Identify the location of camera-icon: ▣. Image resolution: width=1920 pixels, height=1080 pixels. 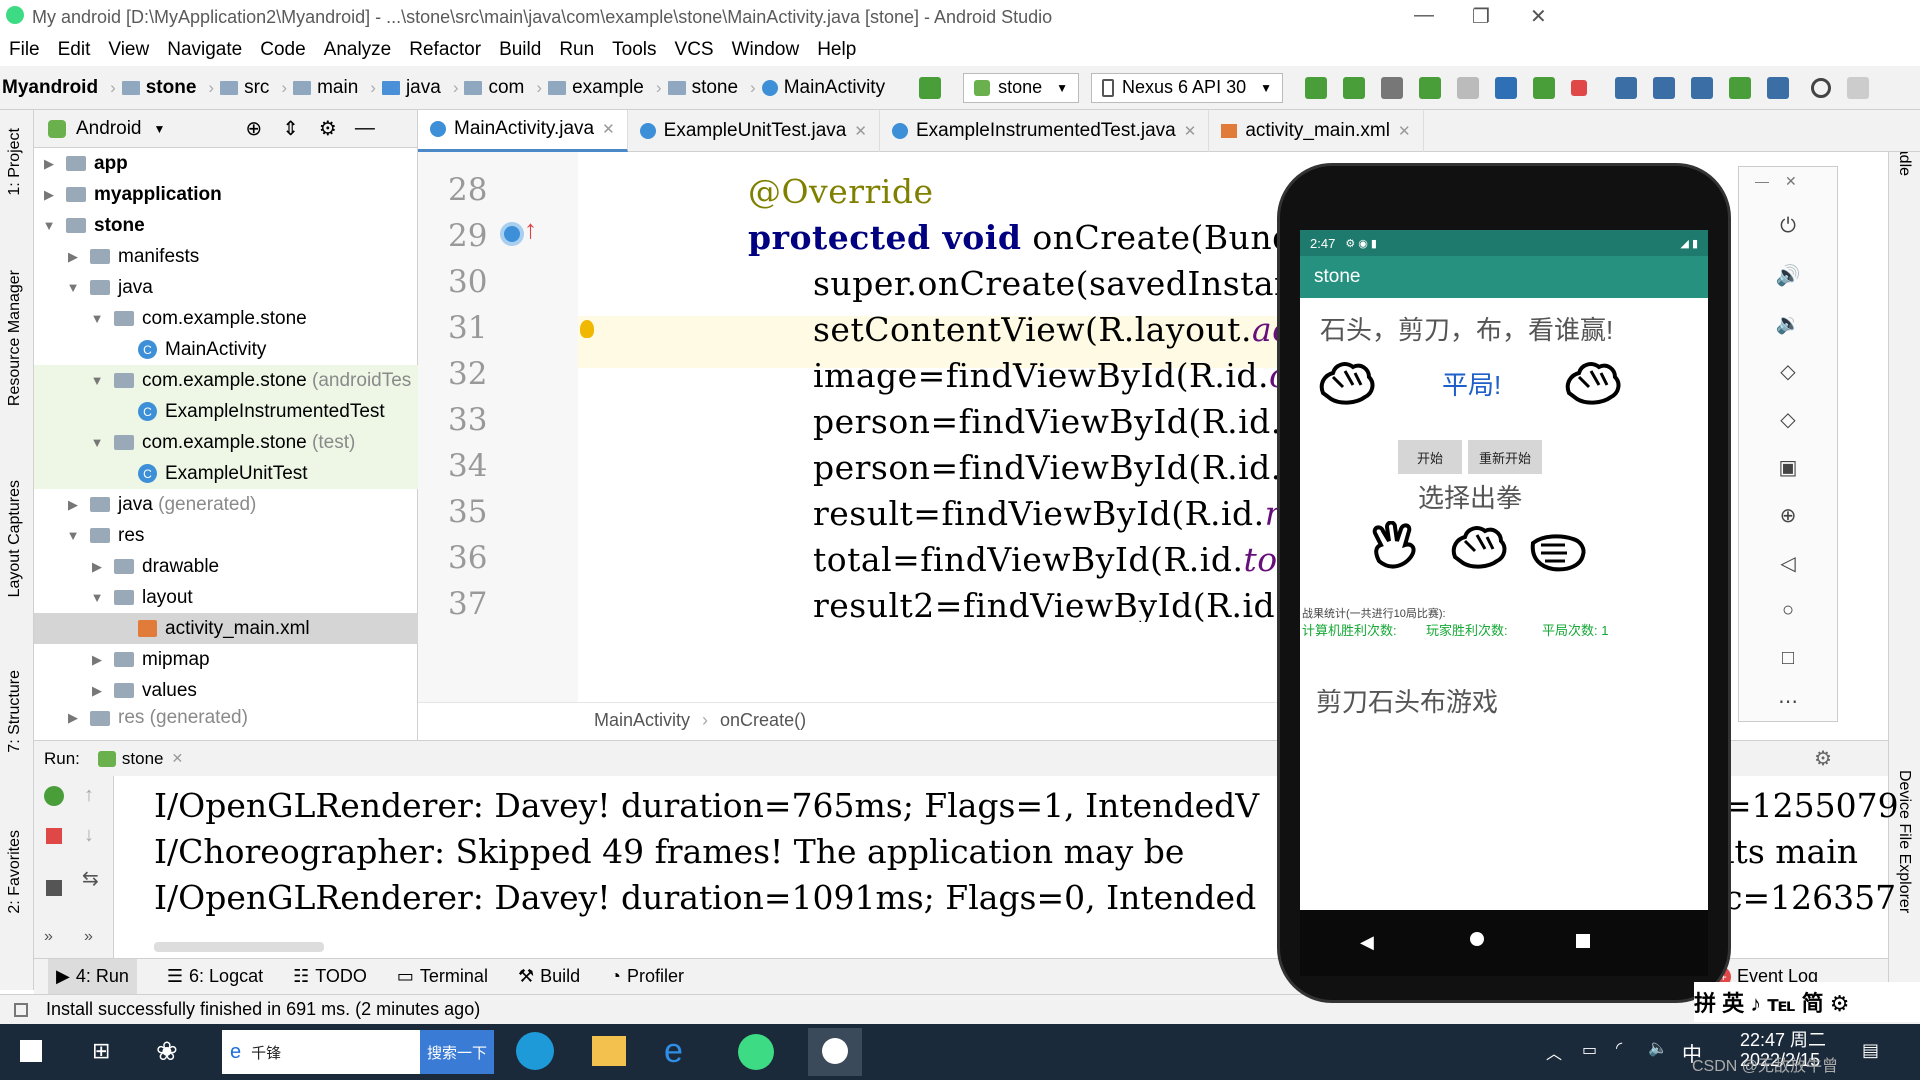
(1788, 467).